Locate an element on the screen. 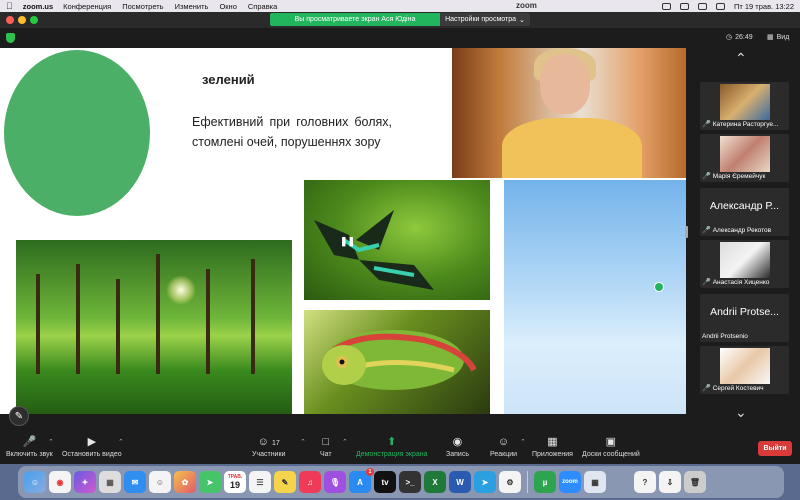 Image resolution: width=800 pixels, height=500 pixels. whiteboard-icon: ▣ is located at coordinates (611, 442).